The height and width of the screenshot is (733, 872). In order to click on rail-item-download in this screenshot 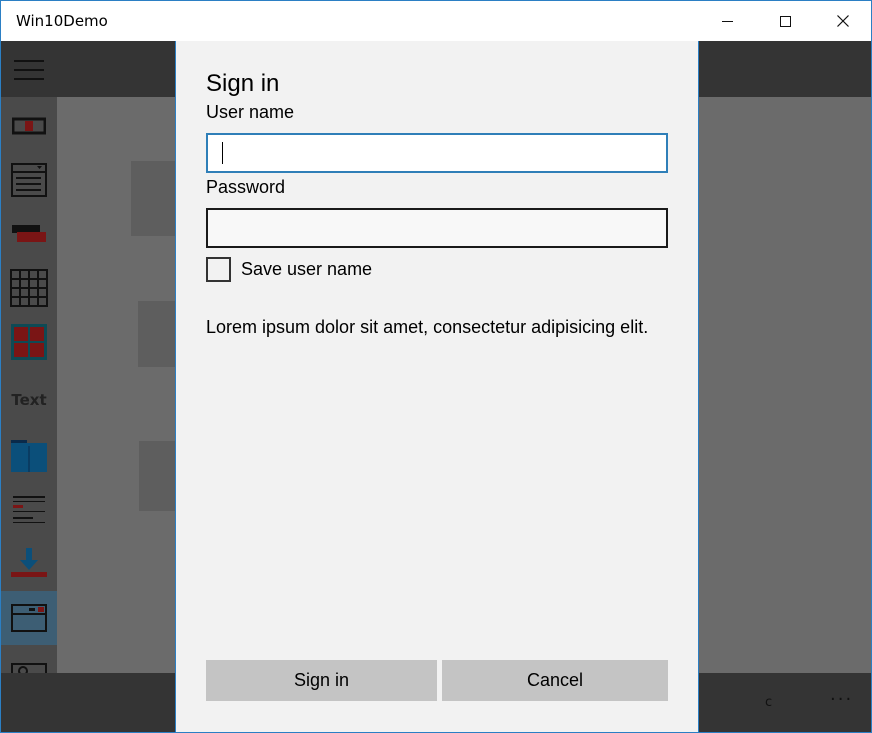, I will do `click(29, 564)`.